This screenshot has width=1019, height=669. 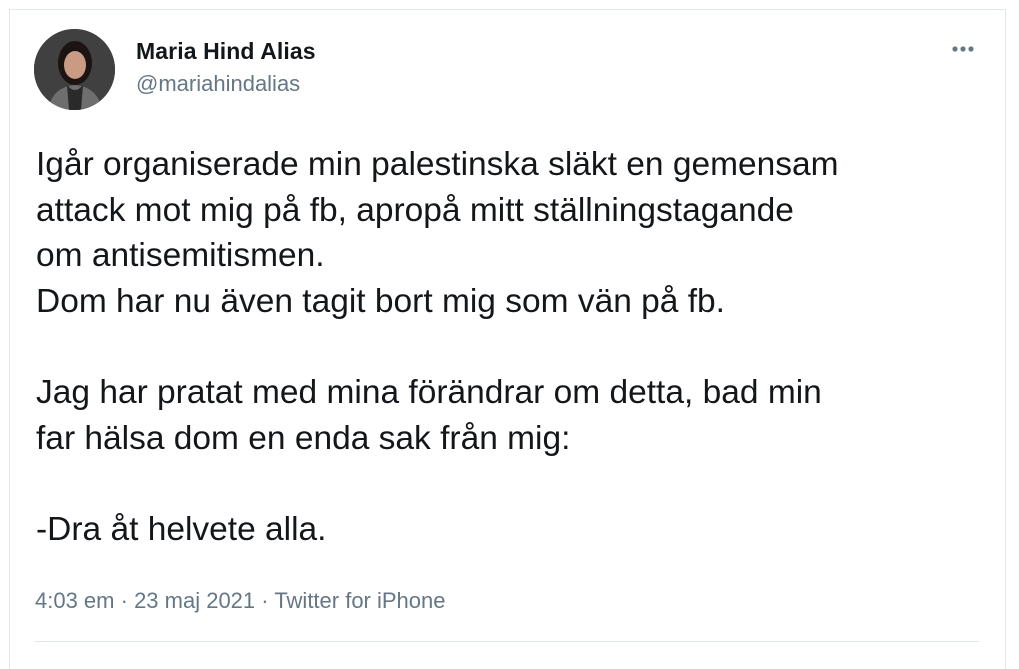 I want to click on avatar, so click(x=74, y=69).